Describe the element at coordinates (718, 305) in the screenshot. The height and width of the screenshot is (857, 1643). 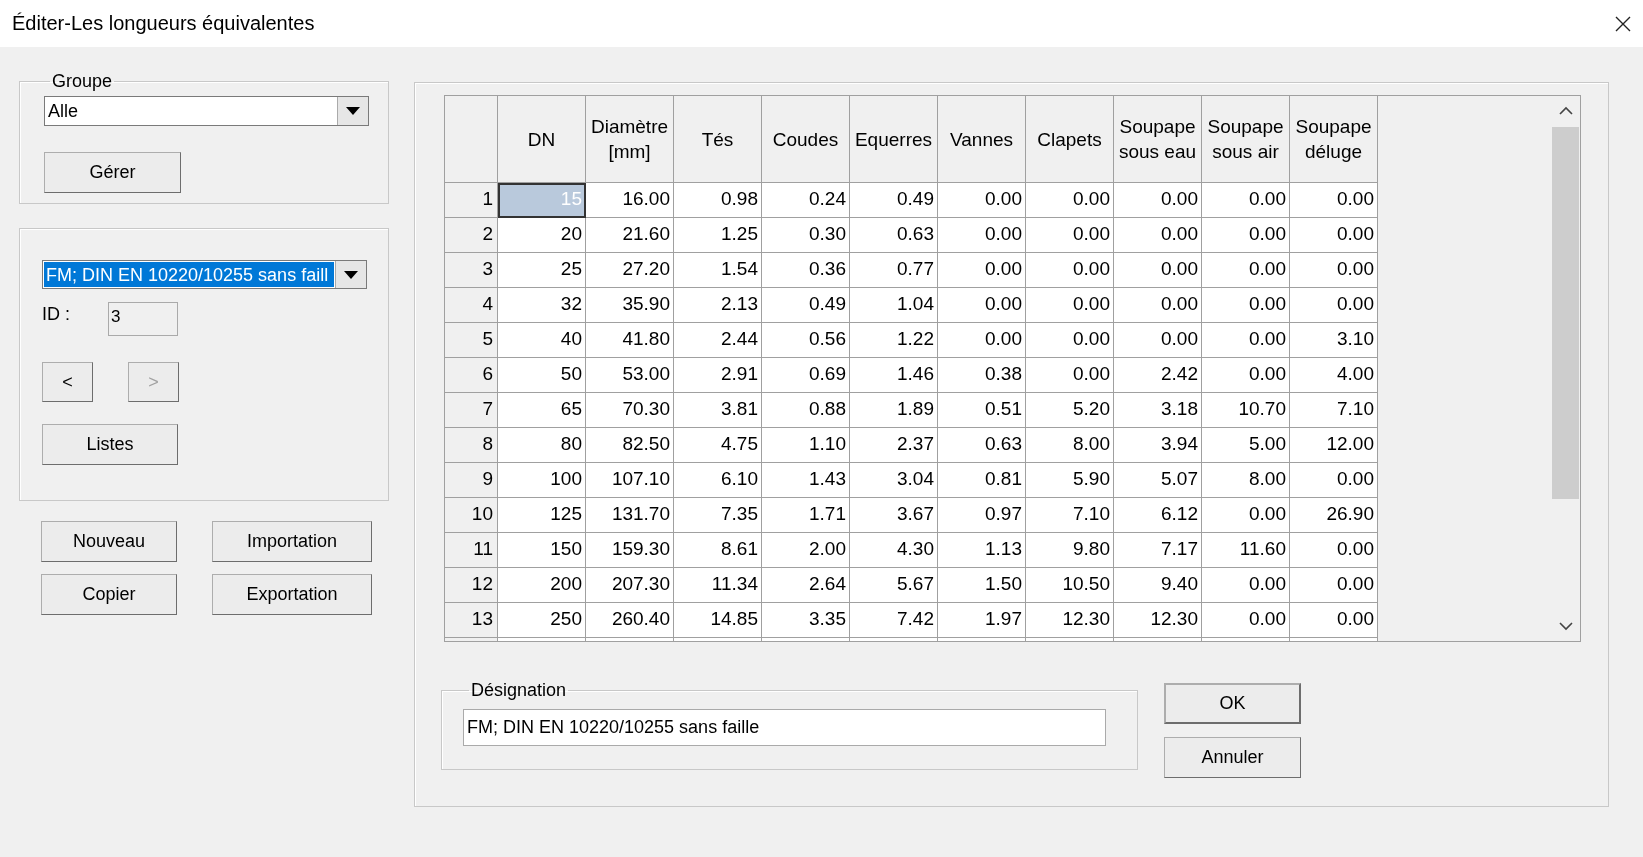
I see `table-cell: 2.13` at that location.